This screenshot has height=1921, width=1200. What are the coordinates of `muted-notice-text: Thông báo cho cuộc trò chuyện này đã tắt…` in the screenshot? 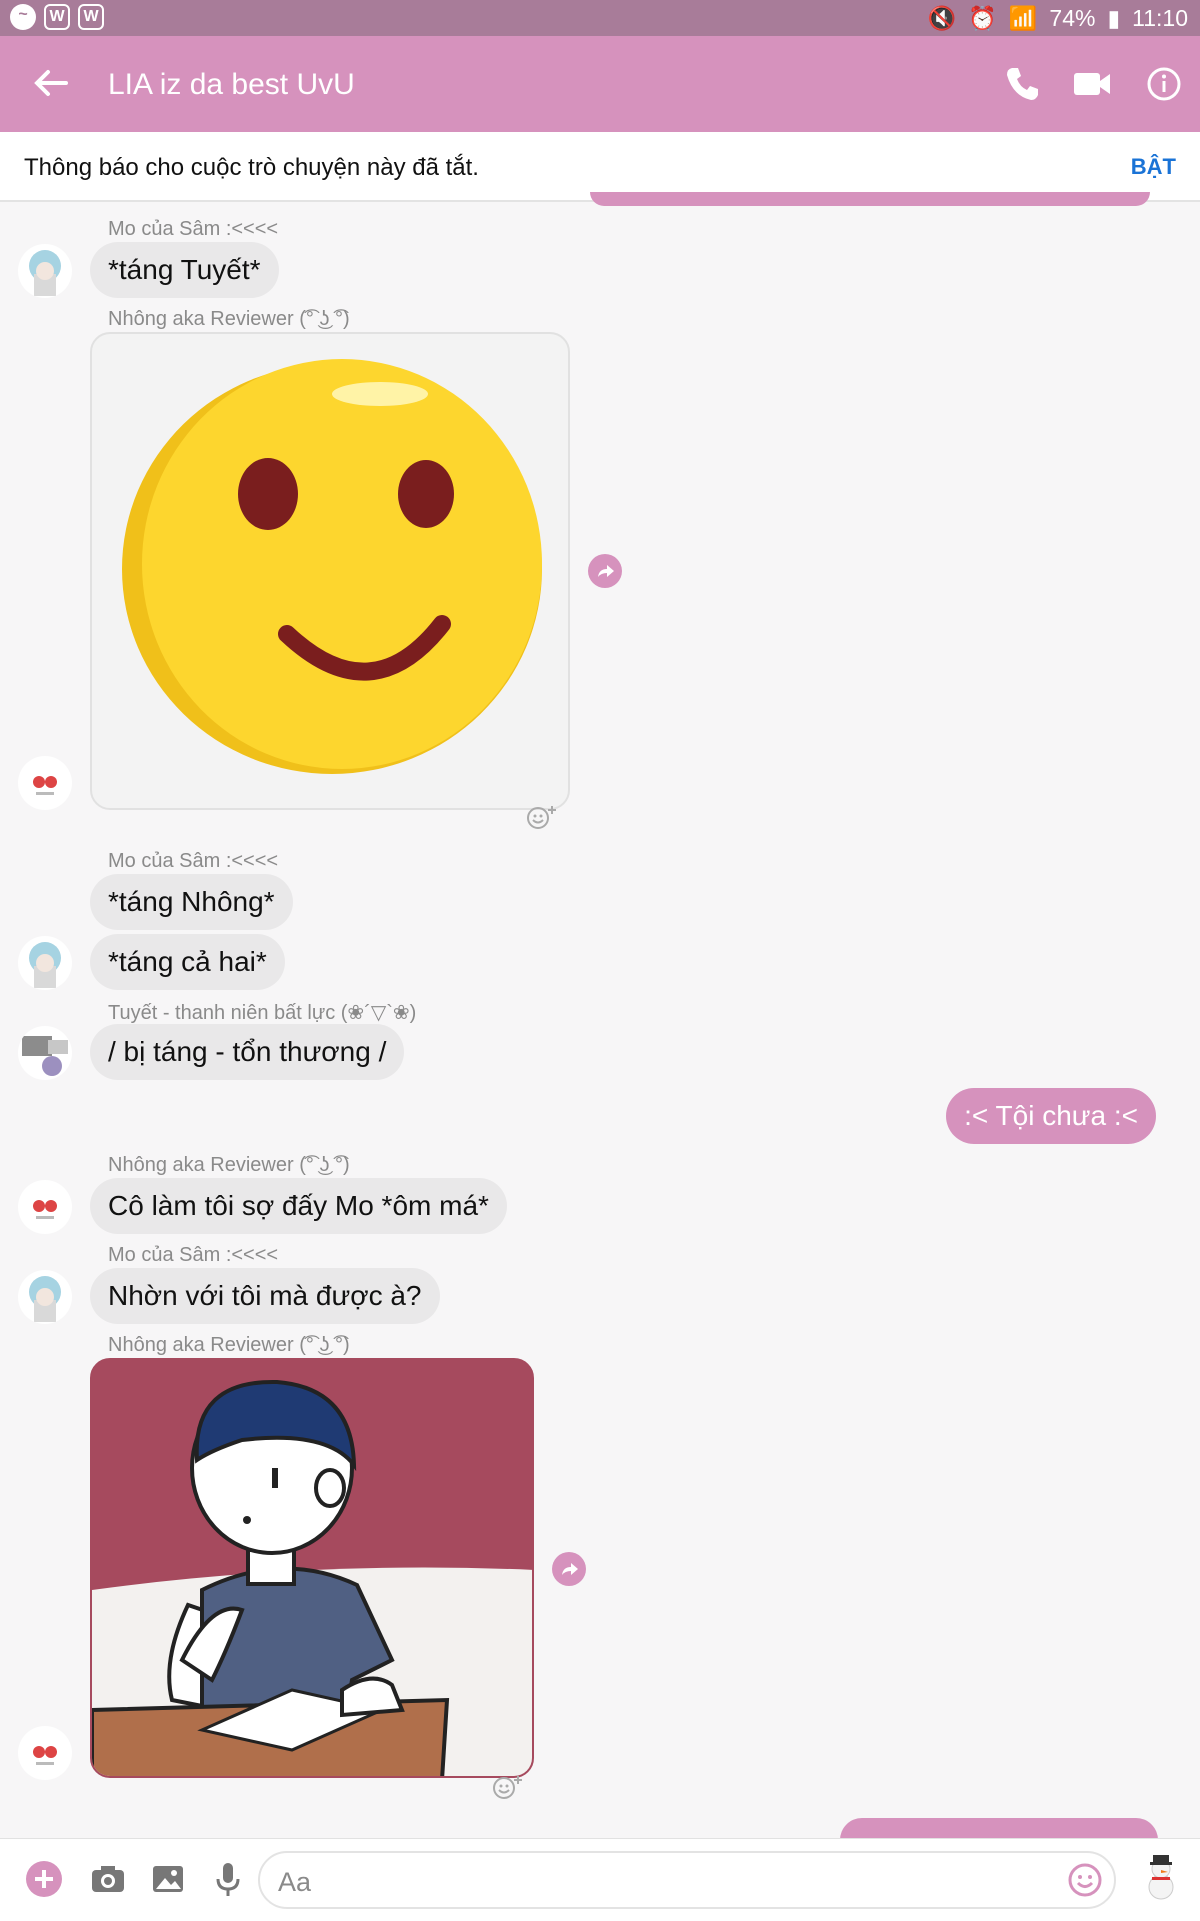 It's located at (251, 167).